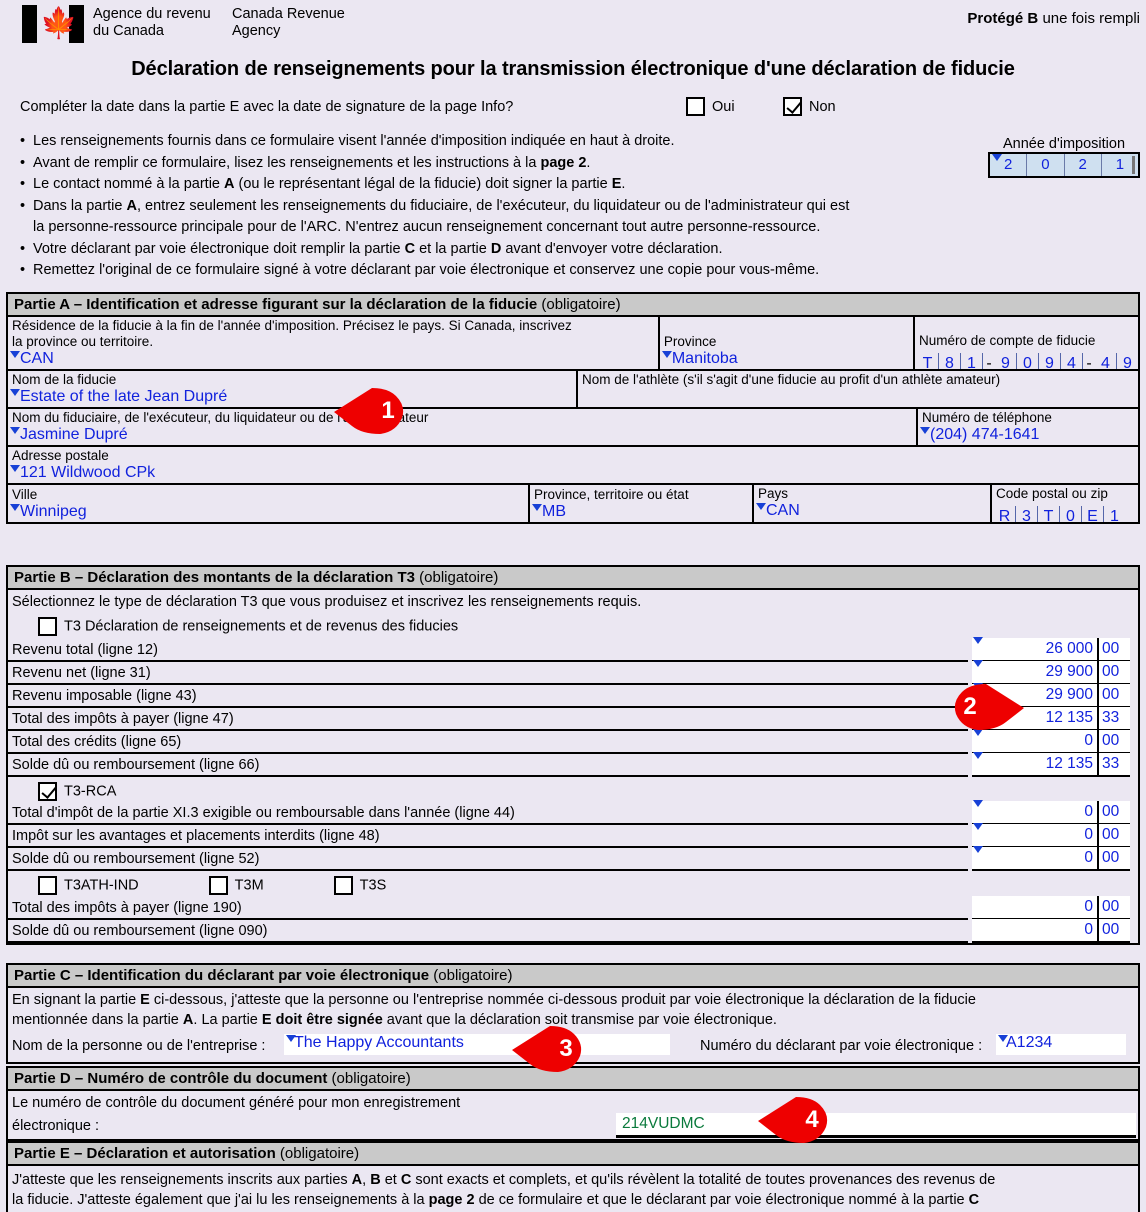  I want to click on trust-name-label: Nom de la fiducie, so click(64, 379).